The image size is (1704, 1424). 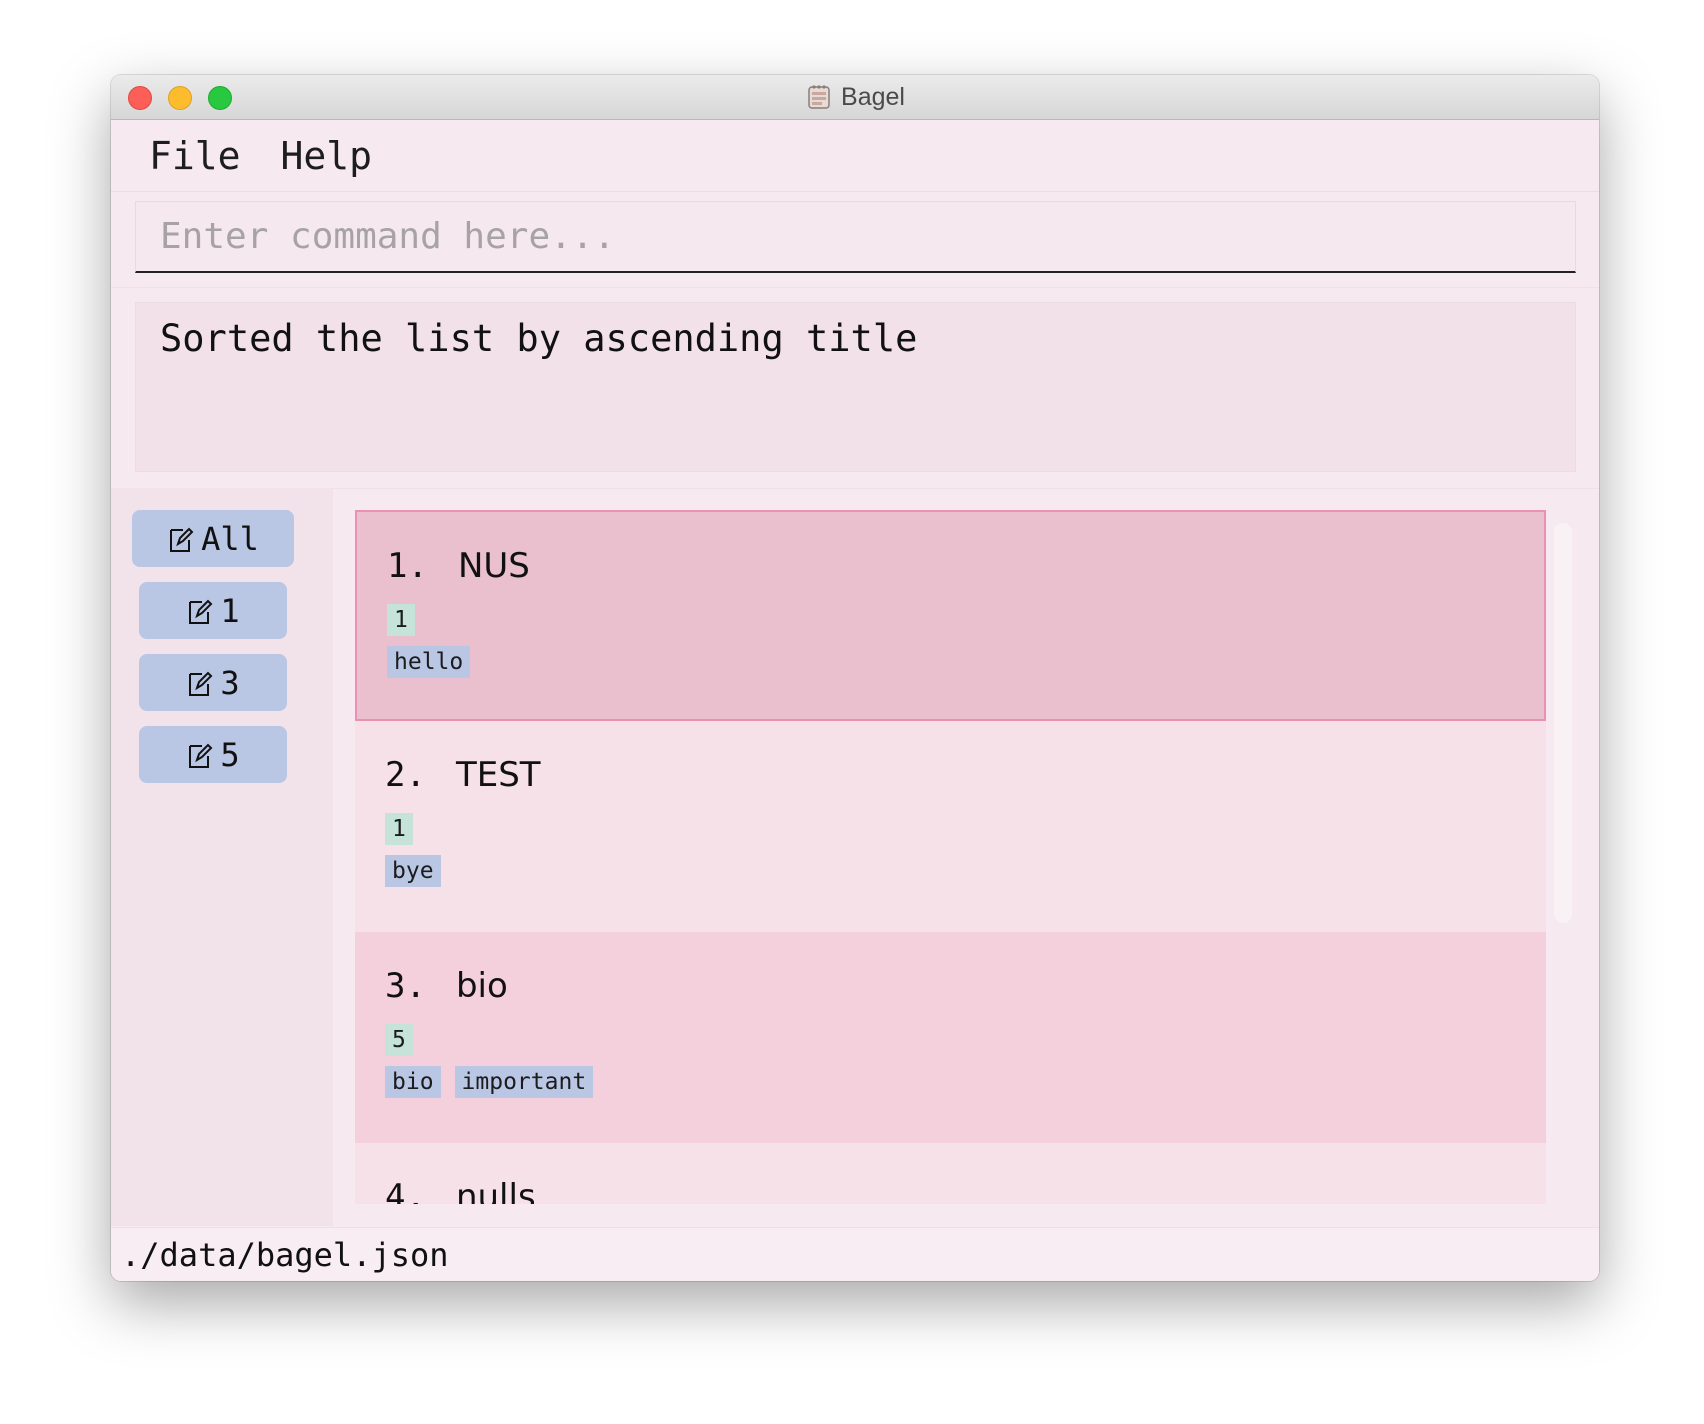 I want to click on card-index: 4., so click(x=405, y=1190).